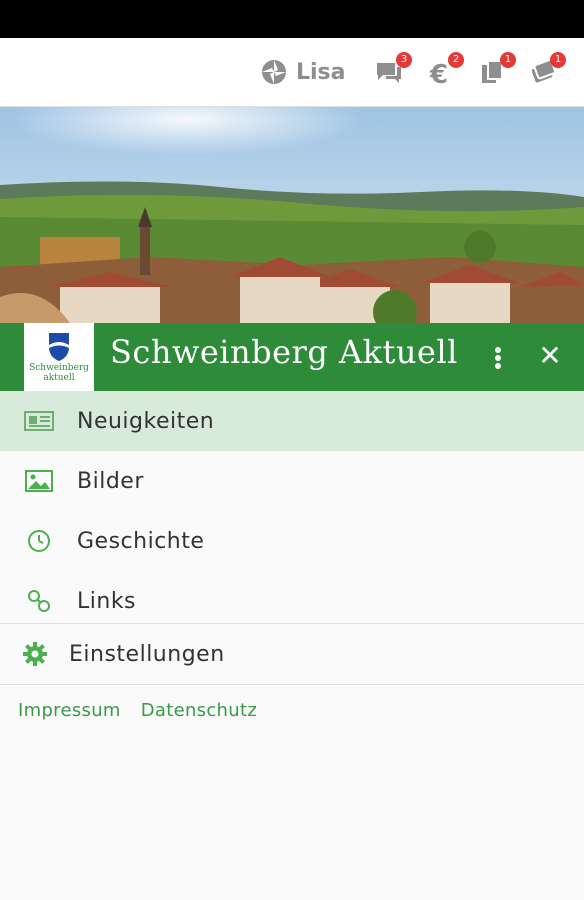  I want to click on menu-item-links: Links, so click(292, 601).